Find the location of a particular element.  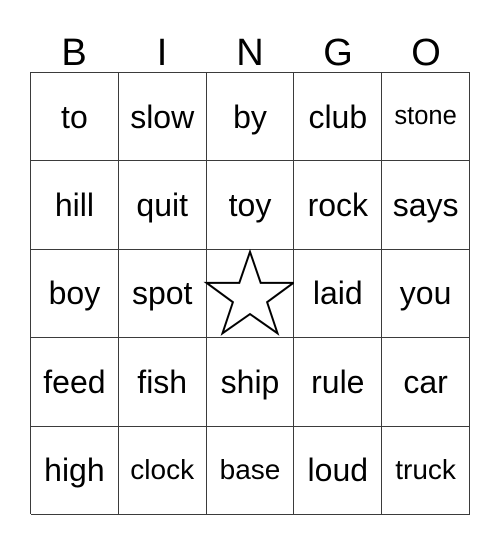

bingo-cell: truck is located at coordinates (426, 470).